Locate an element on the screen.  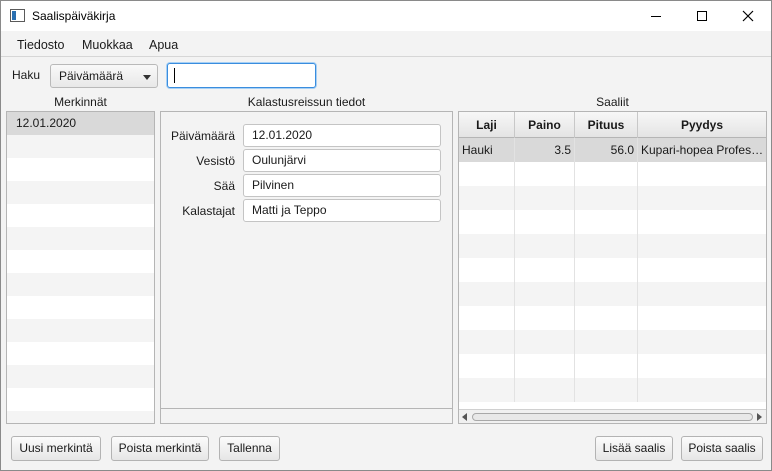
menu-file: Tiedosto is located at coordinates (40, 45).